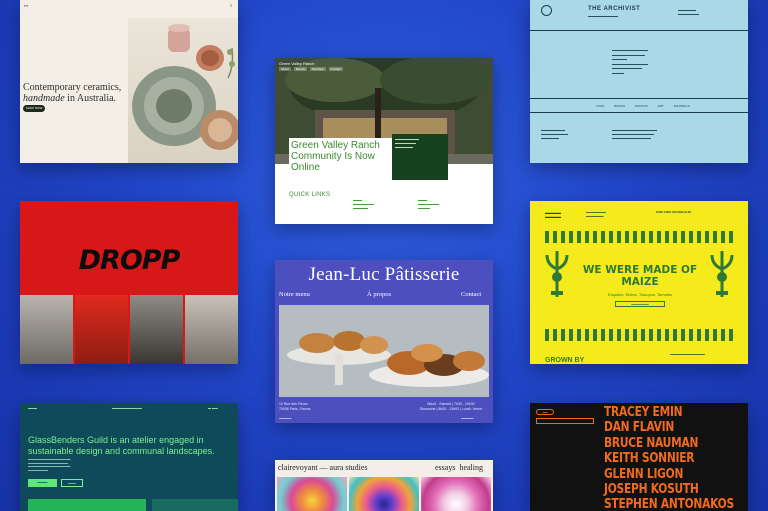 Image resolution: width=768 pixels, height=511 pixels. I want to click on maize-subtitle: Esquites, Elotes, Tlacoyos, Tamales, so click(640, 294).